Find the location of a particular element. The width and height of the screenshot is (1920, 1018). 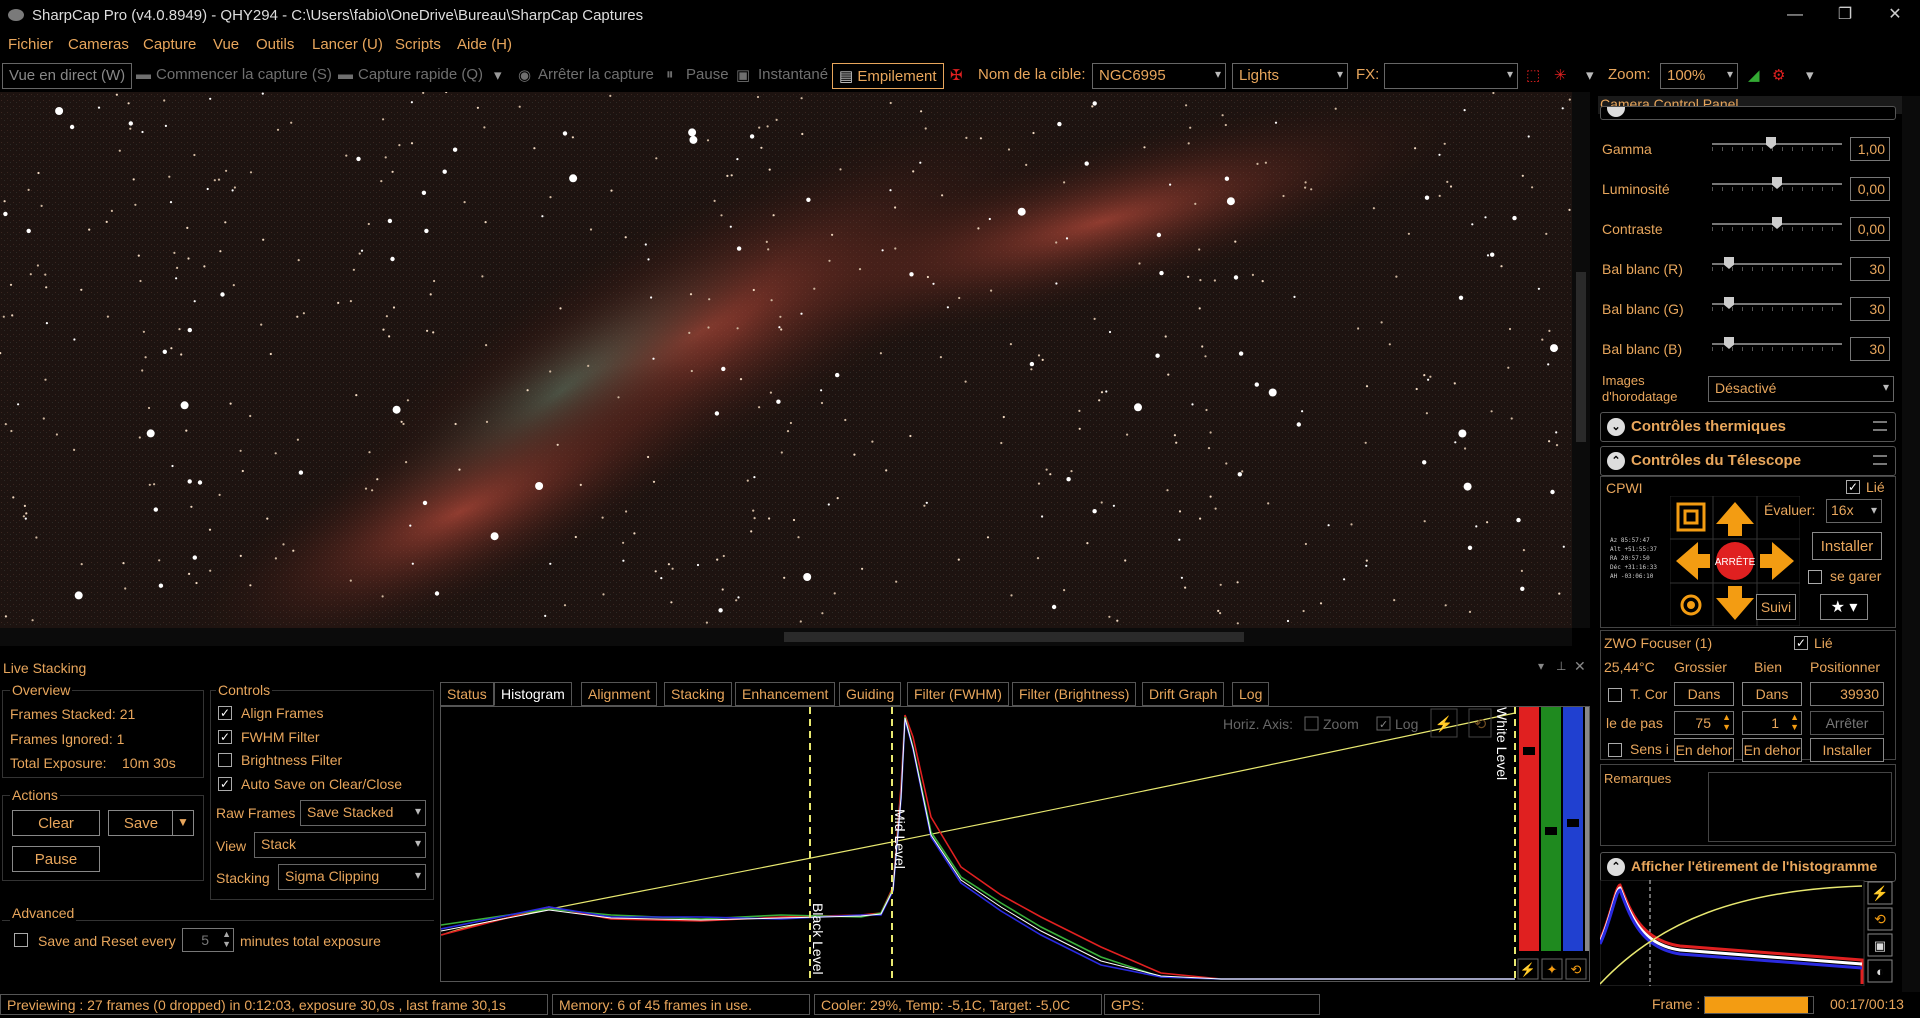

quick-capture-button: Capture rapide (Q) is located at coordinates (420, 74).